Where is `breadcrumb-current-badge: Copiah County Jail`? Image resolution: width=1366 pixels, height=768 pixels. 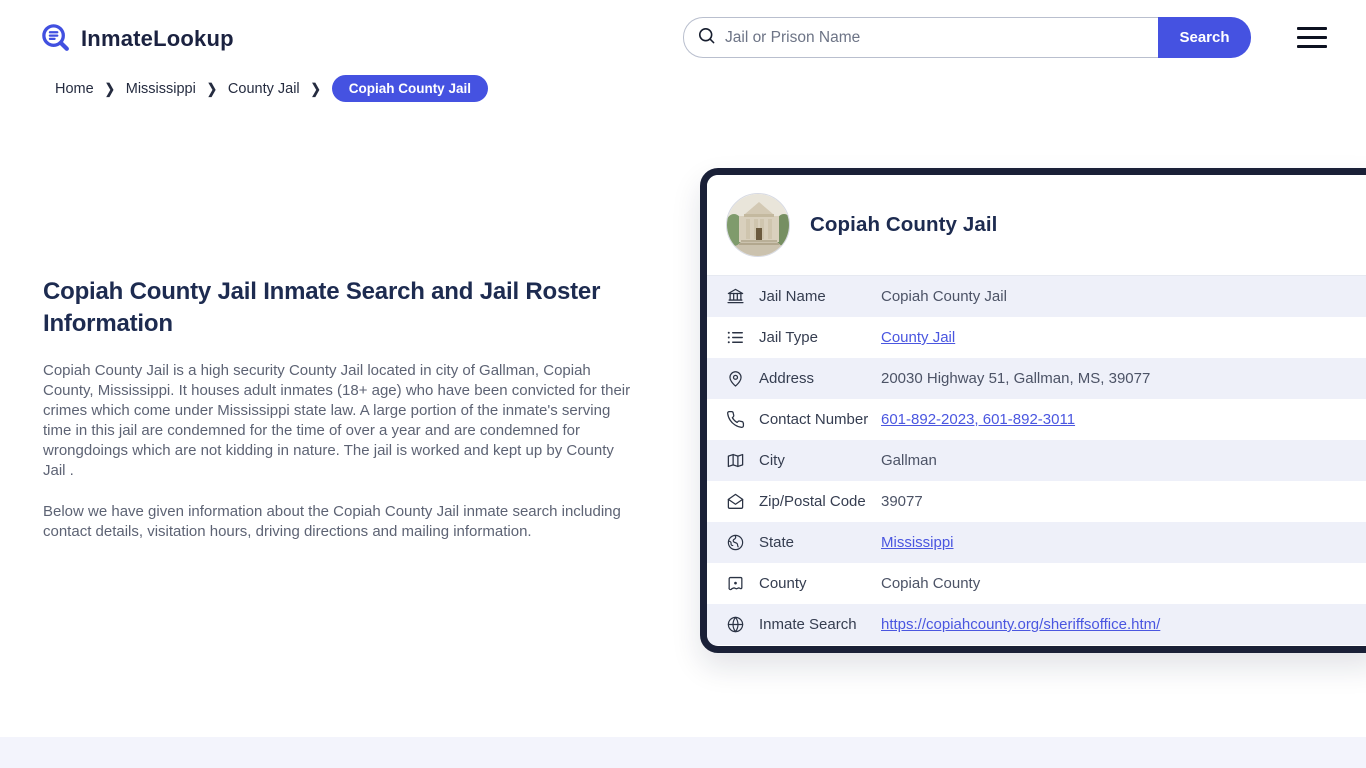
breadcrumb-current-badge: Copiah County Jail is located at coordinates (409, 88).